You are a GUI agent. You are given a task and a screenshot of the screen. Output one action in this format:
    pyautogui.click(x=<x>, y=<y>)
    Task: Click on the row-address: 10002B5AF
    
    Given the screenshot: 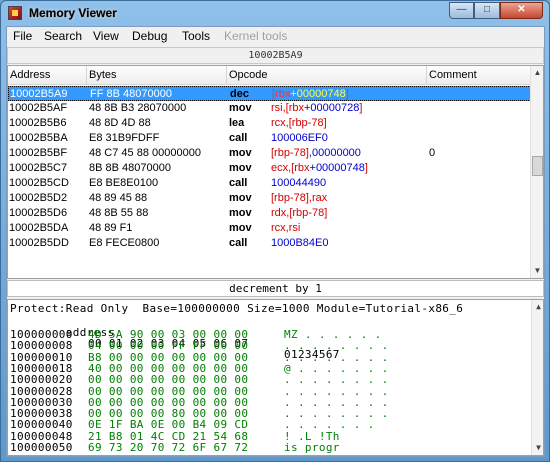 What is the action you would take?
    pyautogui.click(x=38, y=108)
    